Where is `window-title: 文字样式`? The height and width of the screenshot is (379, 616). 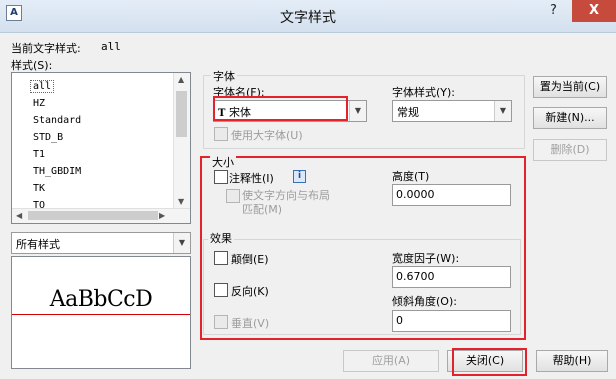 window-title: 文字样式 is located at coordinates (308, 18).